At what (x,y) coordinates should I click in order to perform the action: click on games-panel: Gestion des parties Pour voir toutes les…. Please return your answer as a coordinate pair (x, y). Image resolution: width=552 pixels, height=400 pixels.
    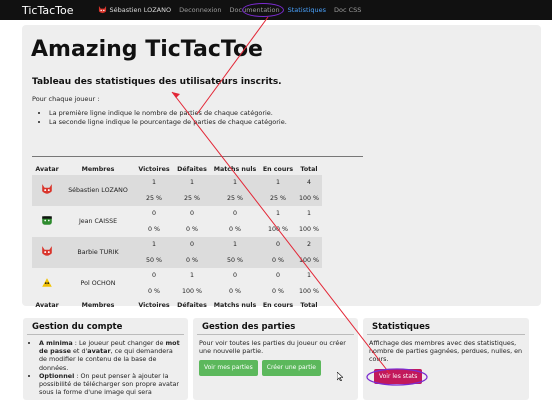
    Looking at the image, I should click on (275, 359).